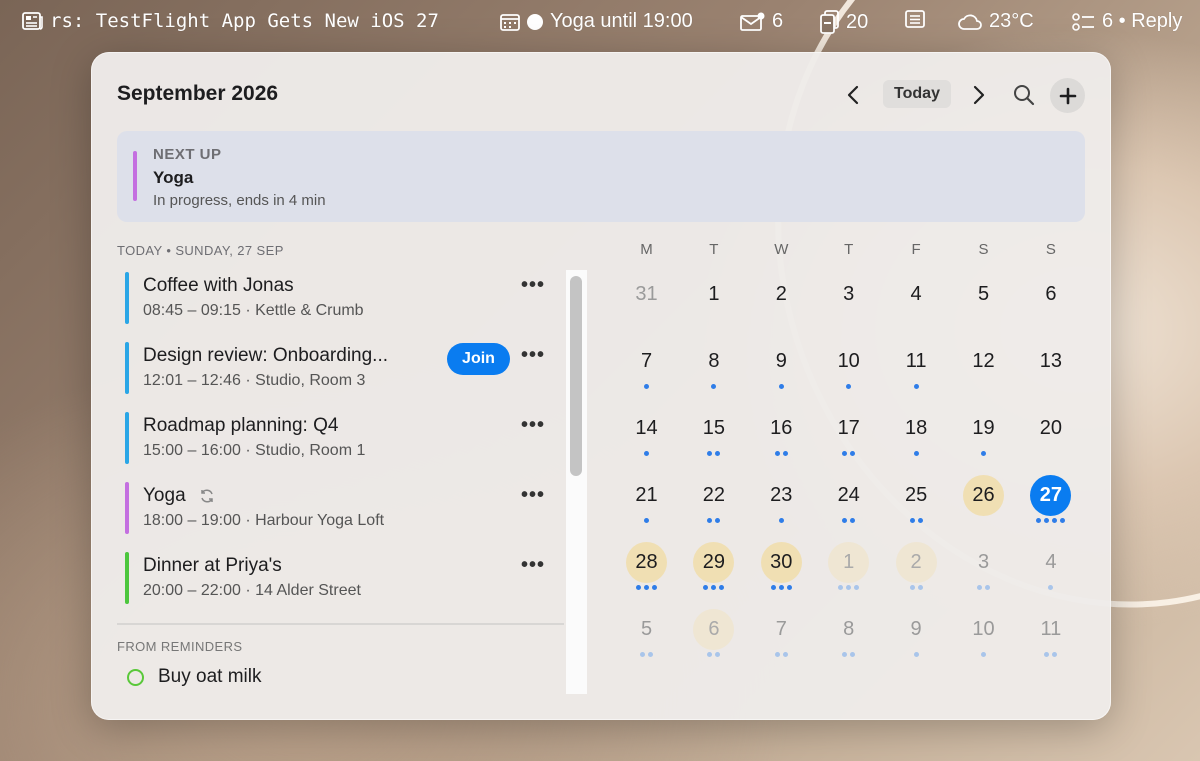  I want to click on day-cell: 27, so click(1050, 496).